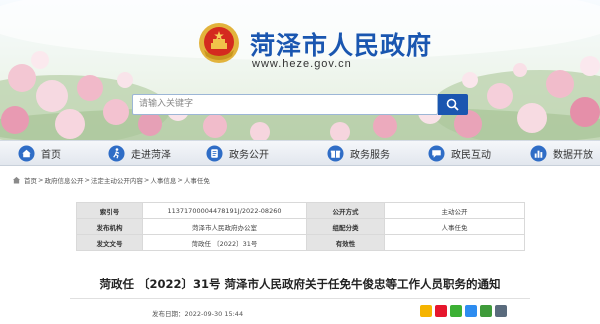 The image size is (600, 324). Describe the element at coordinates (39, 153) in the screenshot. I see `nav-item-home: 首页` at that location.